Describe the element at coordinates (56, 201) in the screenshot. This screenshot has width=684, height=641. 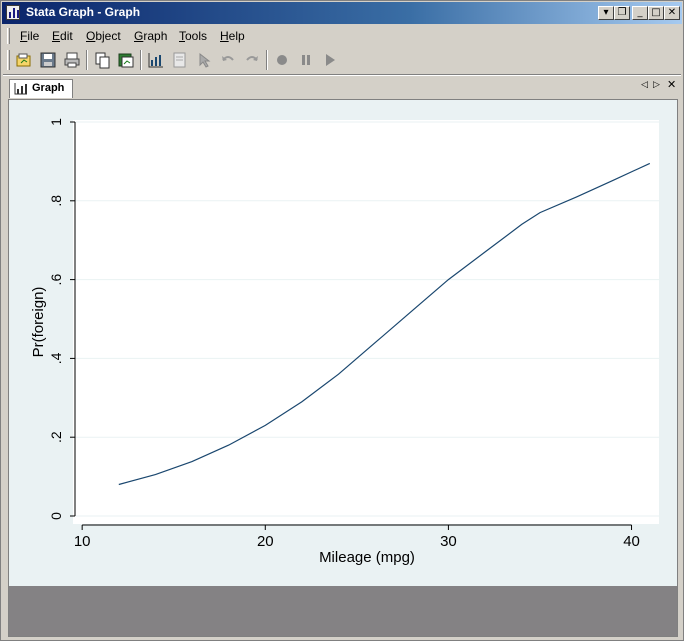
I see `y-tick-label: .8` at that location.